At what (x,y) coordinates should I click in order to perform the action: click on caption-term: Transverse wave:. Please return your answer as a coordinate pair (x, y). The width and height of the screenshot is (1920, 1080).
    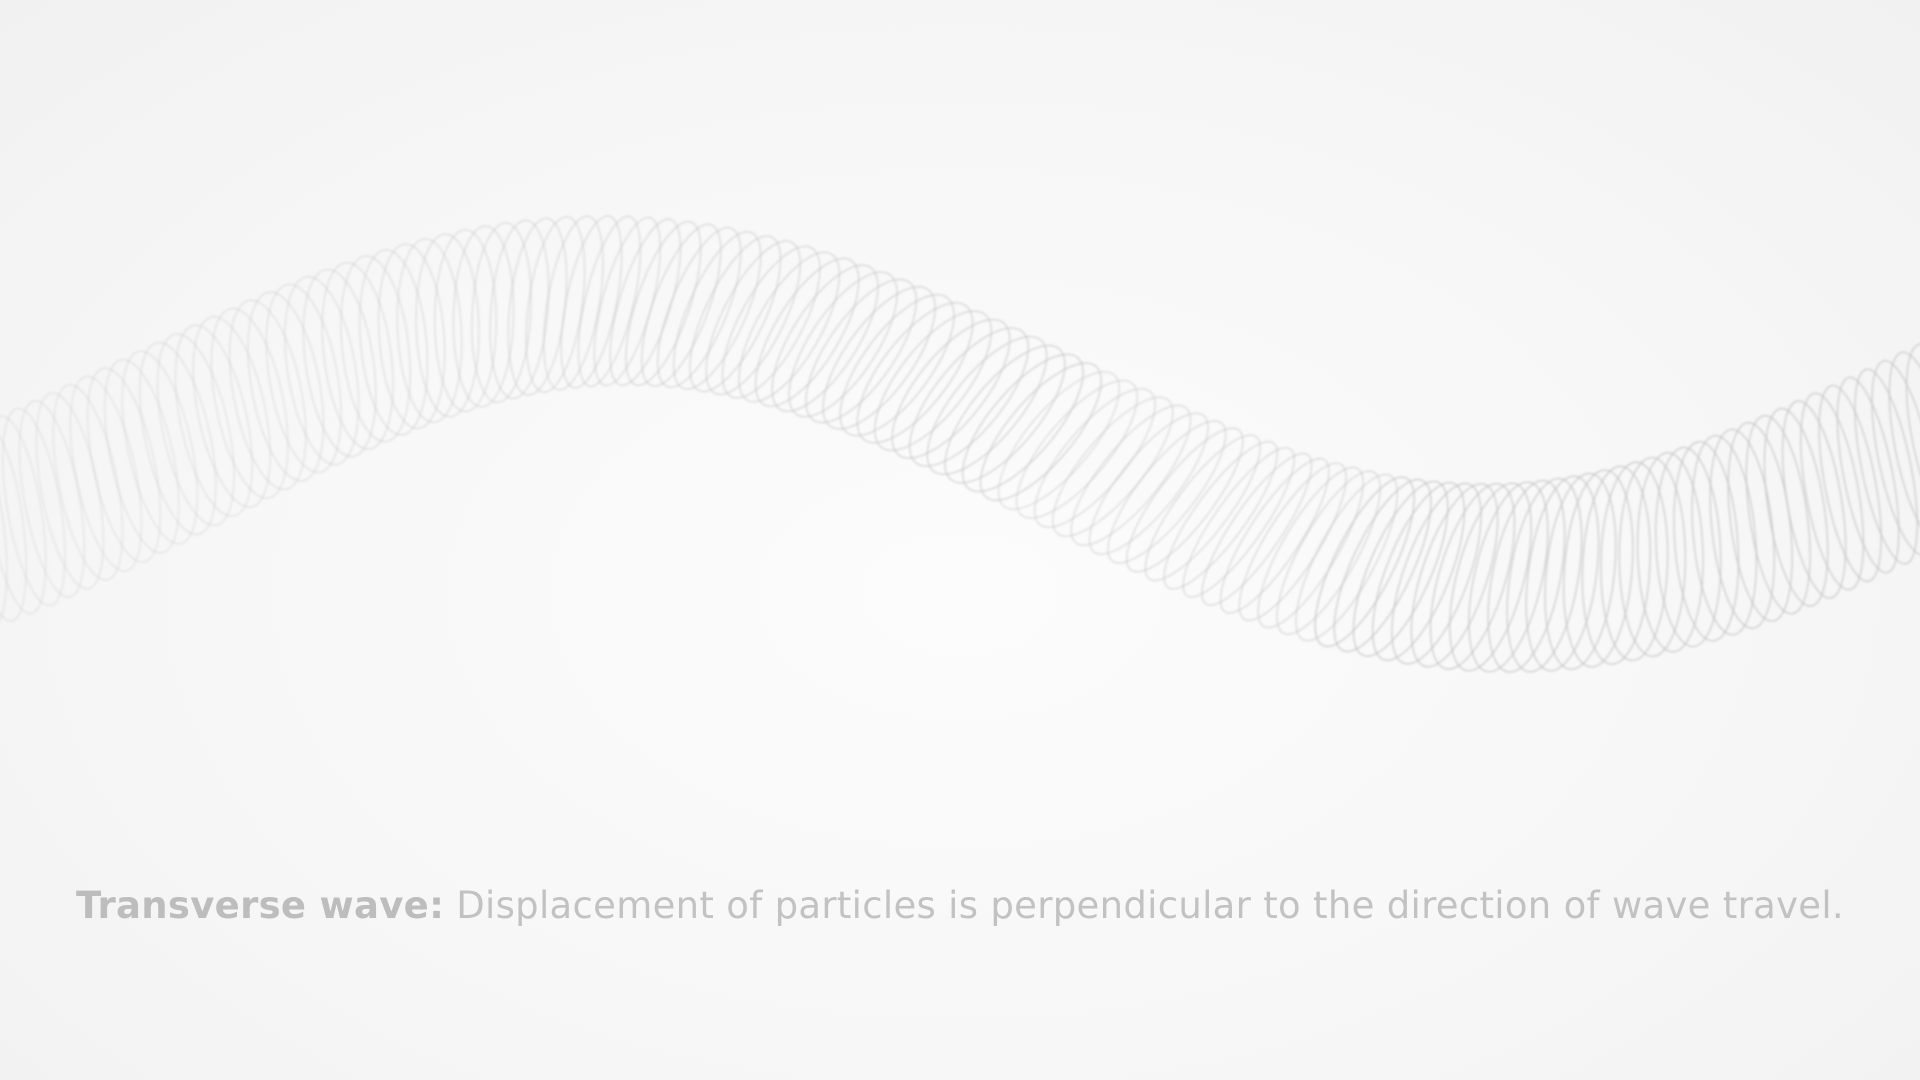
    Looking at the image, I should click on (260, 905).